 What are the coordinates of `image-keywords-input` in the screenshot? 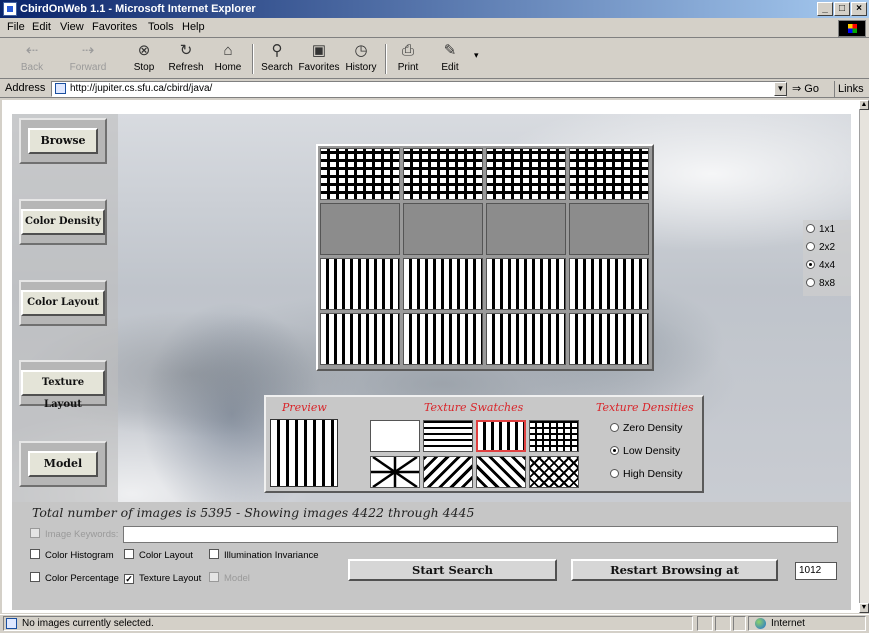 It's located at (480, 534).